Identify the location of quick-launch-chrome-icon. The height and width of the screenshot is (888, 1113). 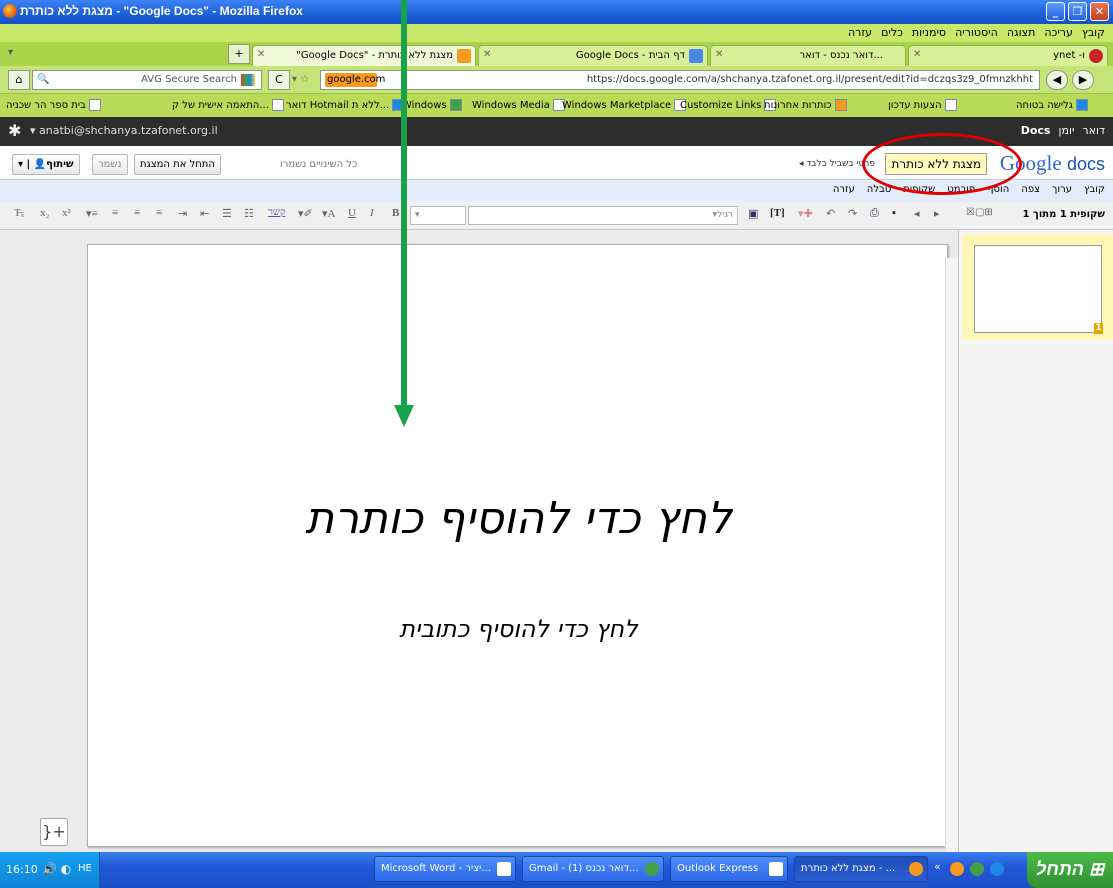
(977, 869).